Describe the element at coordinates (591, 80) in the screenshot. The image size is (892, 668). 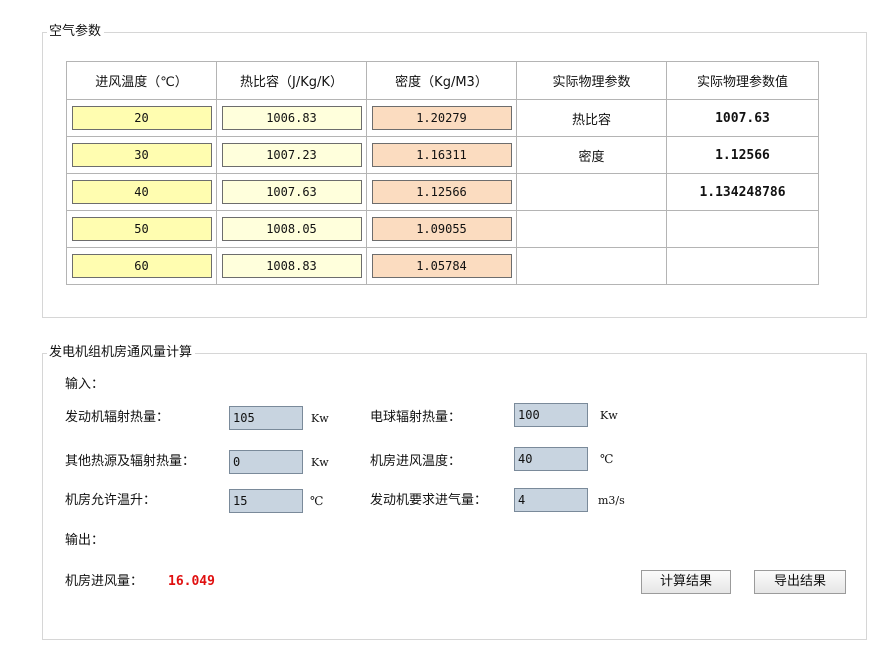
I see `header-actual-param: 实际物理参数` at that location.